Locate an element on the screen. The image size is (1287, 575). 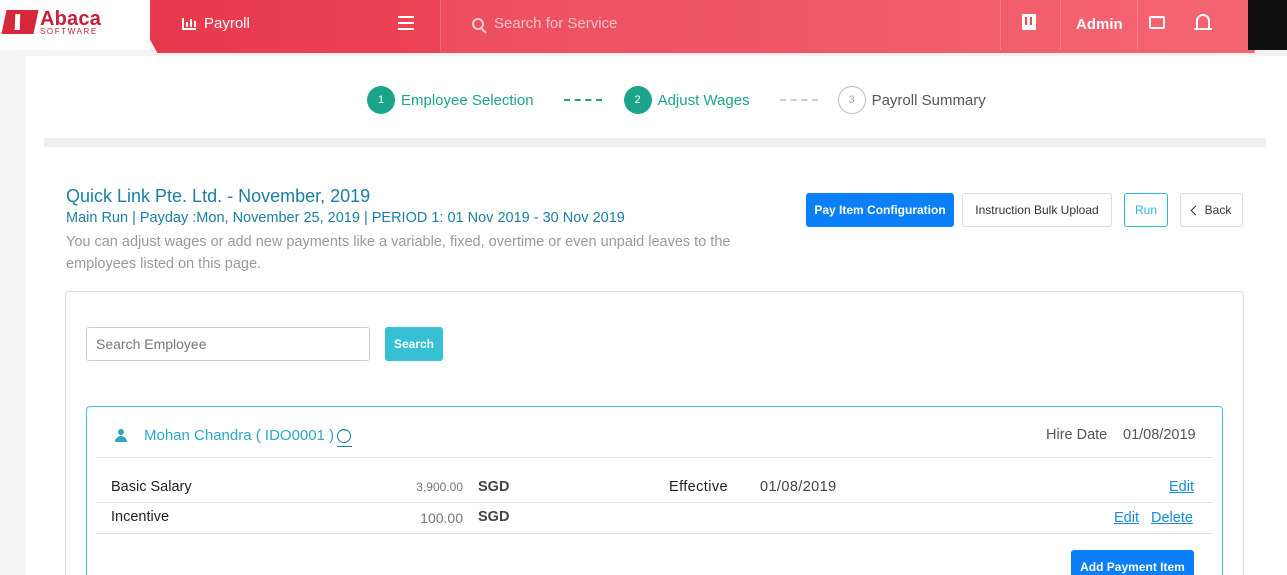
service-search-placeholder: Search for Service is located at coordinates (556, 23).